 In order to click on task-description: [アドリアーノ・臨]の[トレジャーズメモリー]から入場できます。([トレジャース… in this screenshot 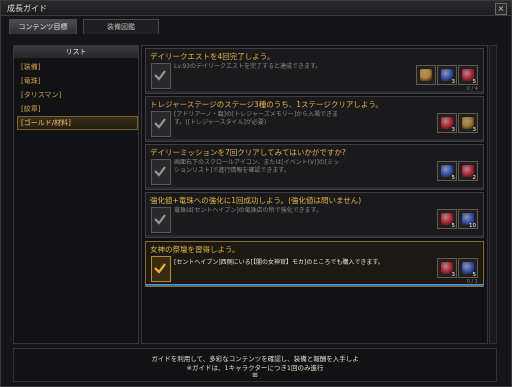, I will do `click(256, 118)`.